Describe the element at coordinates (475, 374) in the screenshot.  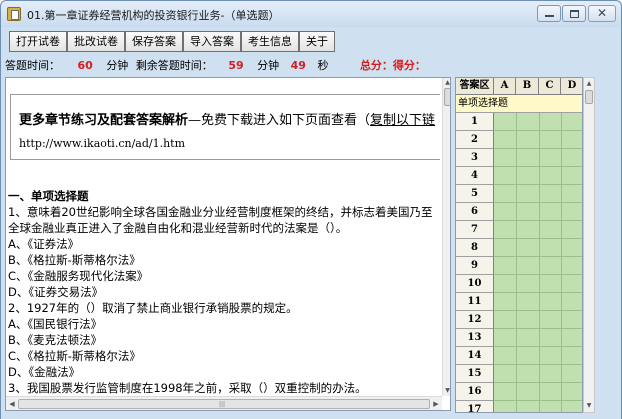
I see `answer-row-number: 15` at that location.